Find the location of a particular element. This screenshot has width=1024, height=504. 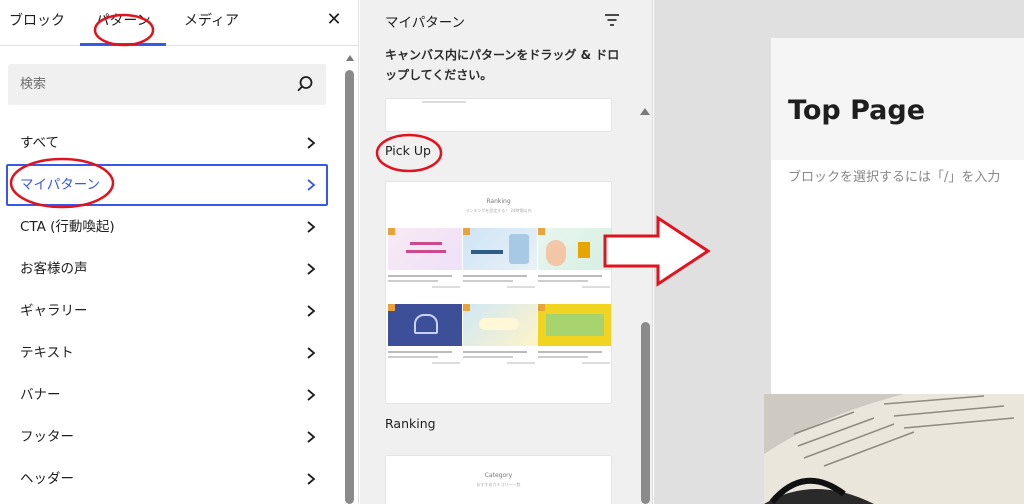

category-label: すべて is located at coordinates (40, 143).